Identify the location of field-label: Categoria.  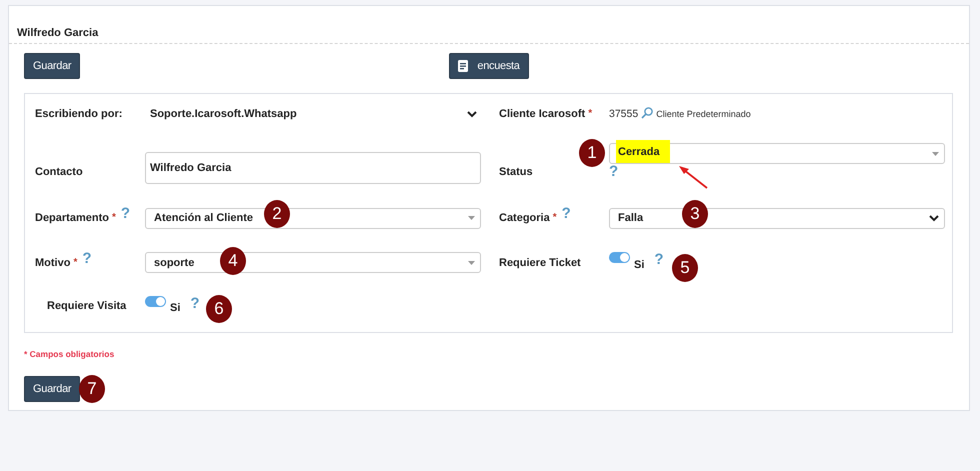
(524, 218).